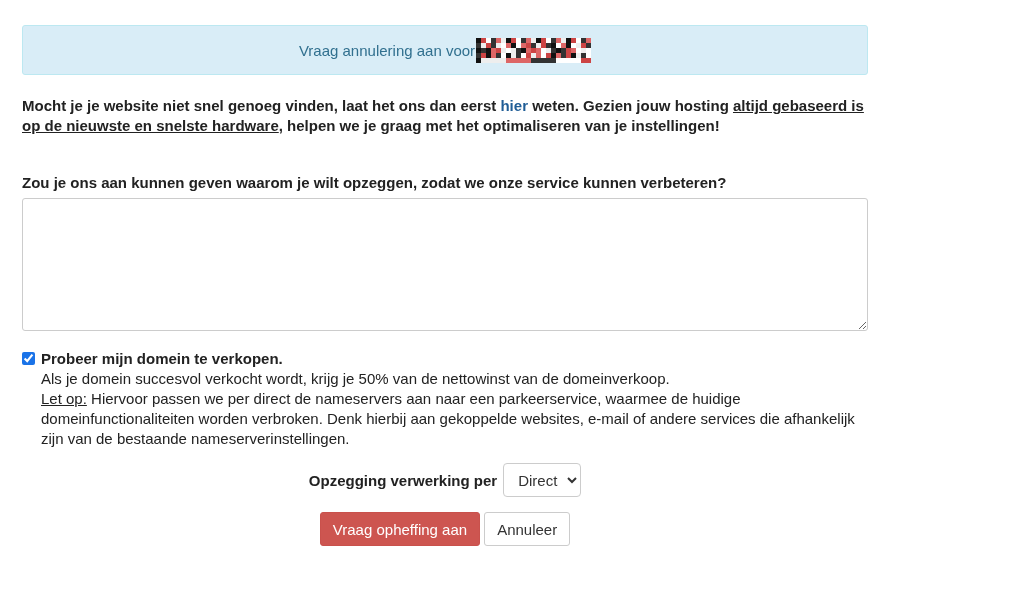 This screenshot has height=600, width=1026. What do you see at coordinates (400, 529) in the screenshot?
I see `request-button: Vraag opheffing aan` at bounding box center [400, 529].